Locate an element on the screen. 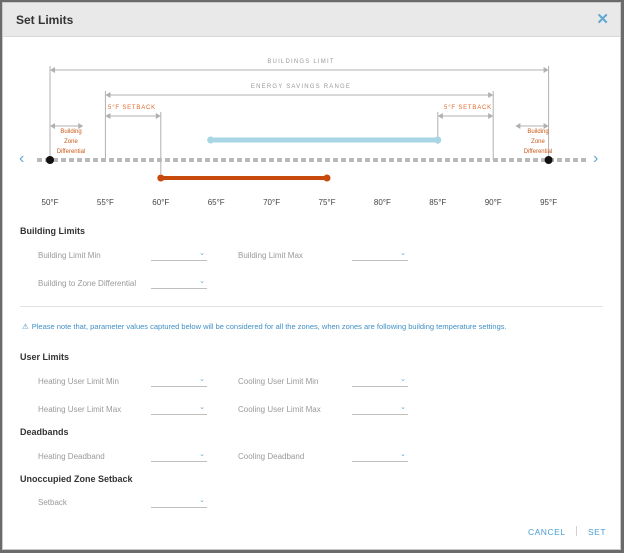 The width and height of the screenshot is (624, 553). cooling-range-end-dot is located at coordinates (438, 140).